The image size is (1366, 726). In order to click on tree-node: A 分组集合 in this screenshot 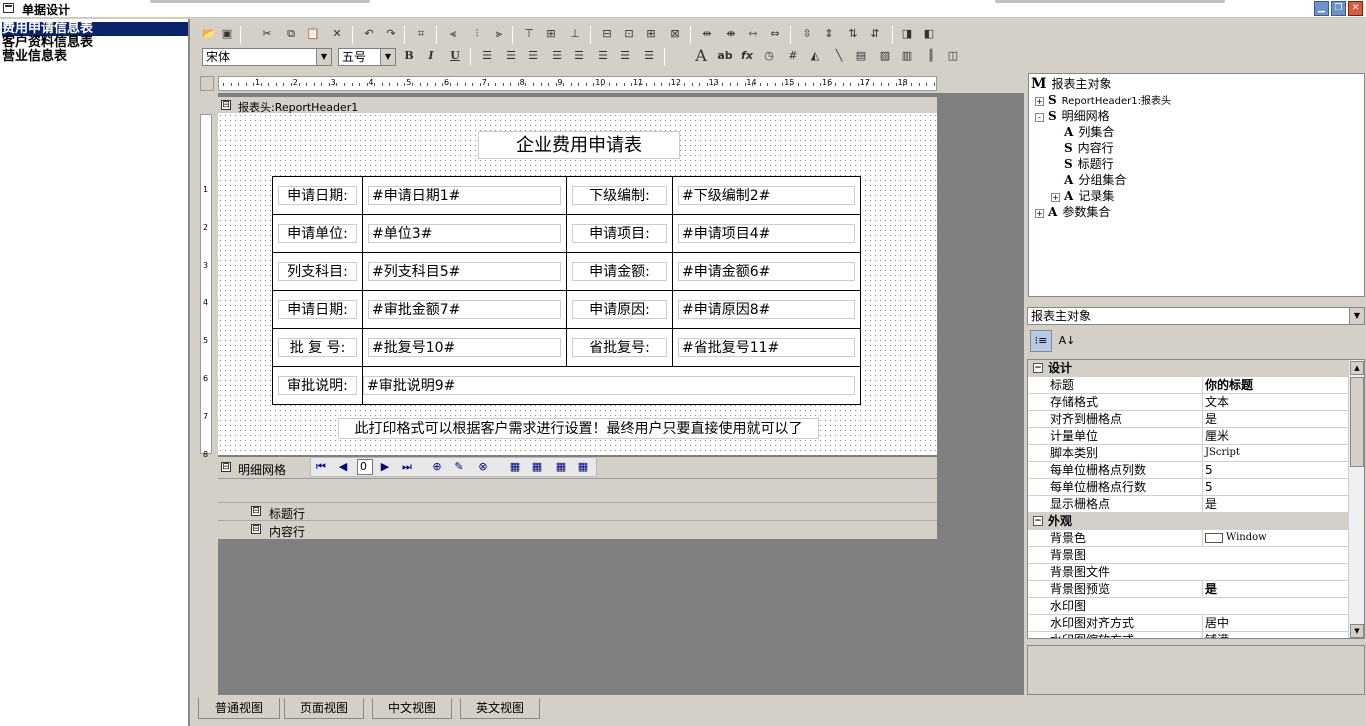, I will do `click(1095, 180)`.